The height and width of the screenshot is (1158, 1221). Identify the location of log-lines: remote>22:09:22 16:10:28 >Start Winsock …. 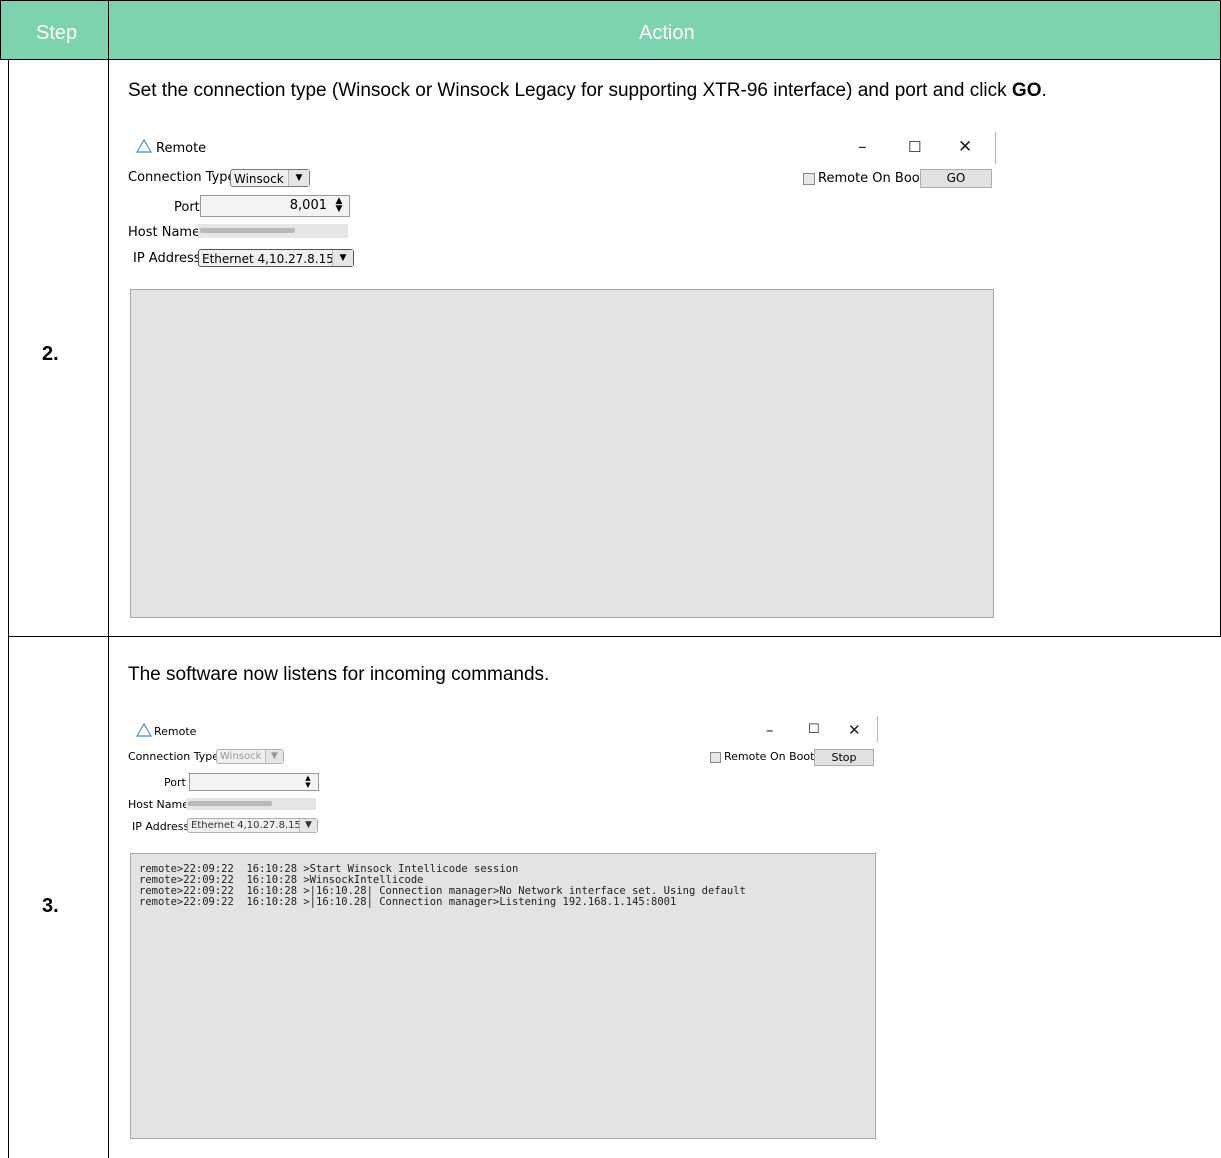
(442, 886).